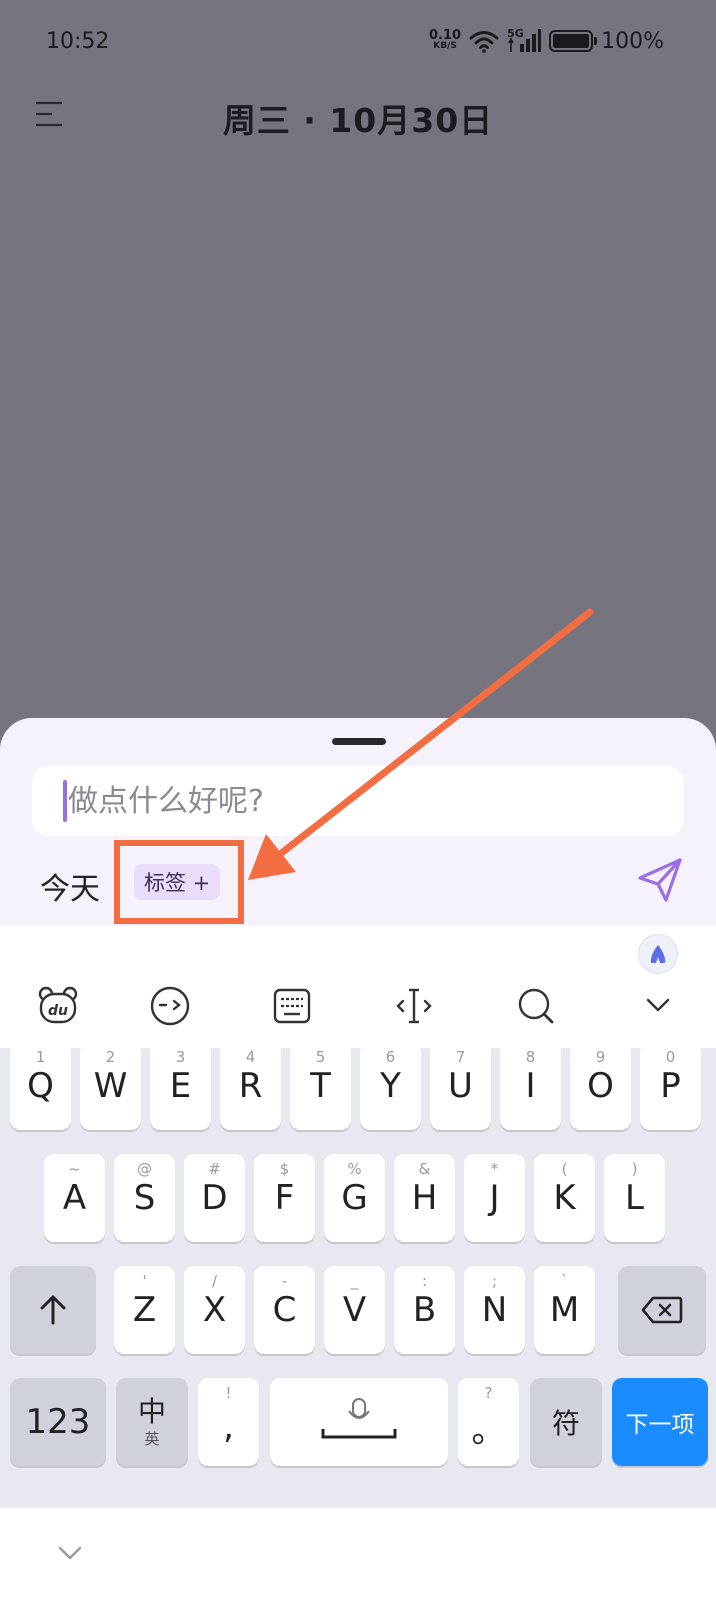 Image resolution: width=716 pixels, height=1600 pixels. I want to click on key-q: 1Q, so click(40, 1086).